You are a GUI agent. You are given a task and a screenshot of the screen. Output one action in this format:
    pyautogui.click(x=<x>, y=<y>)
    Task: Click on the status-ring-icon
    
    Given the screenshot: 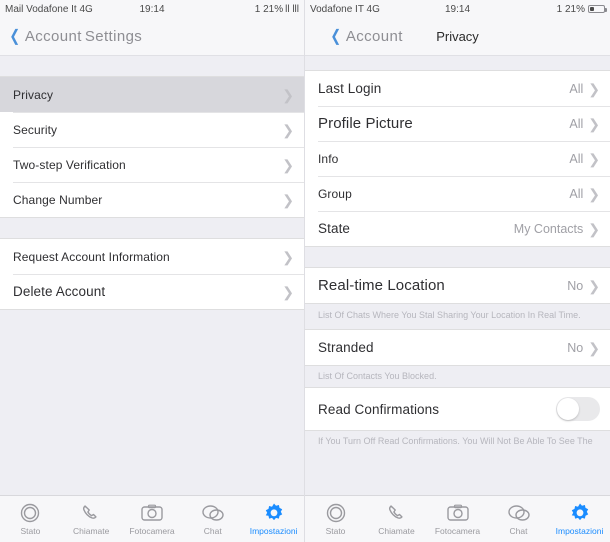 What is the action you would take?
    pyautogui.click(x=30, y=513)
    